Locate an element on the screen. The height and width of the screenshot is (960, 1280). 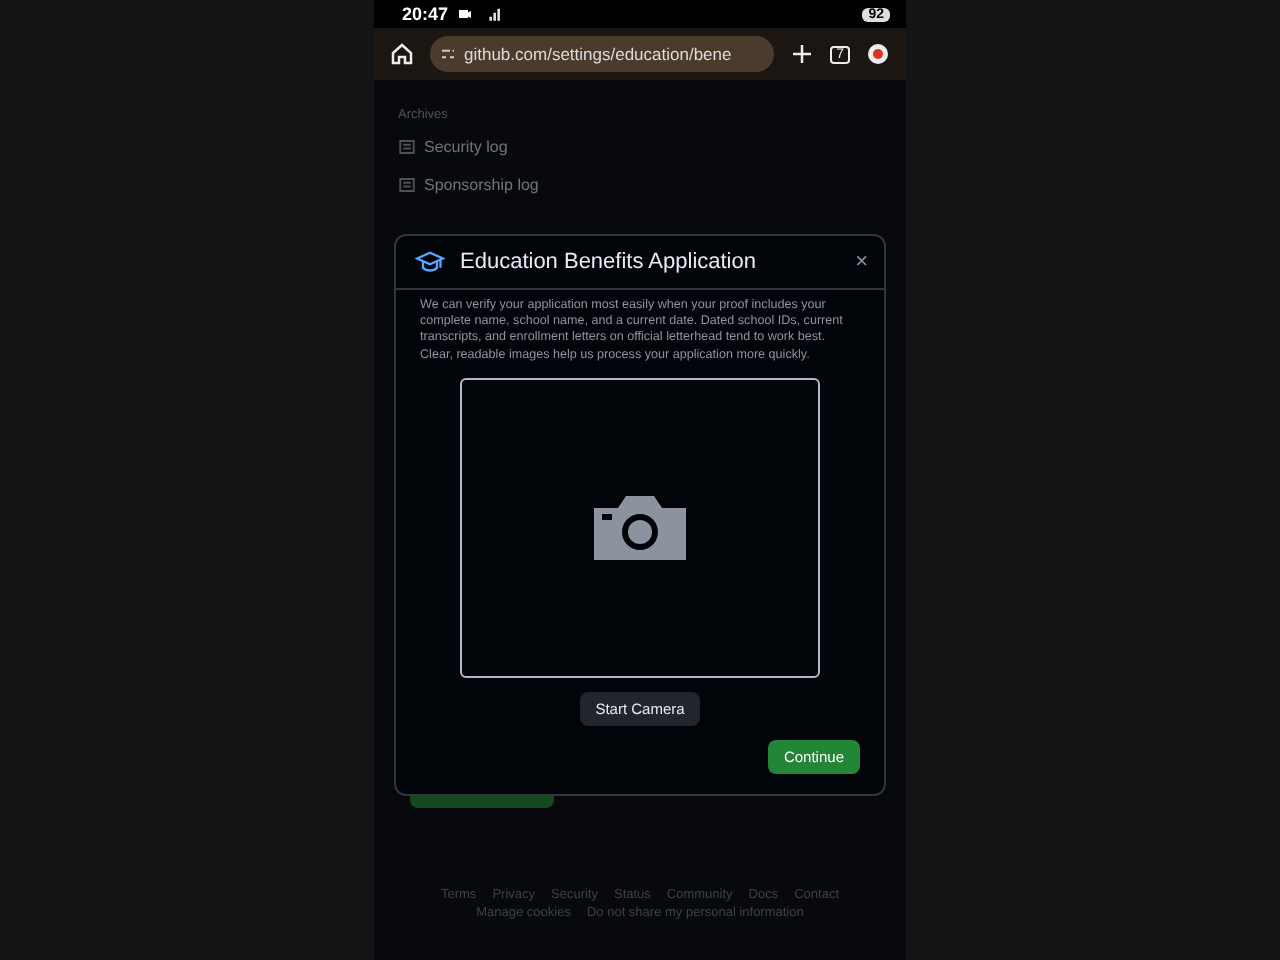
record-icon is located at coordinates (878, 54).